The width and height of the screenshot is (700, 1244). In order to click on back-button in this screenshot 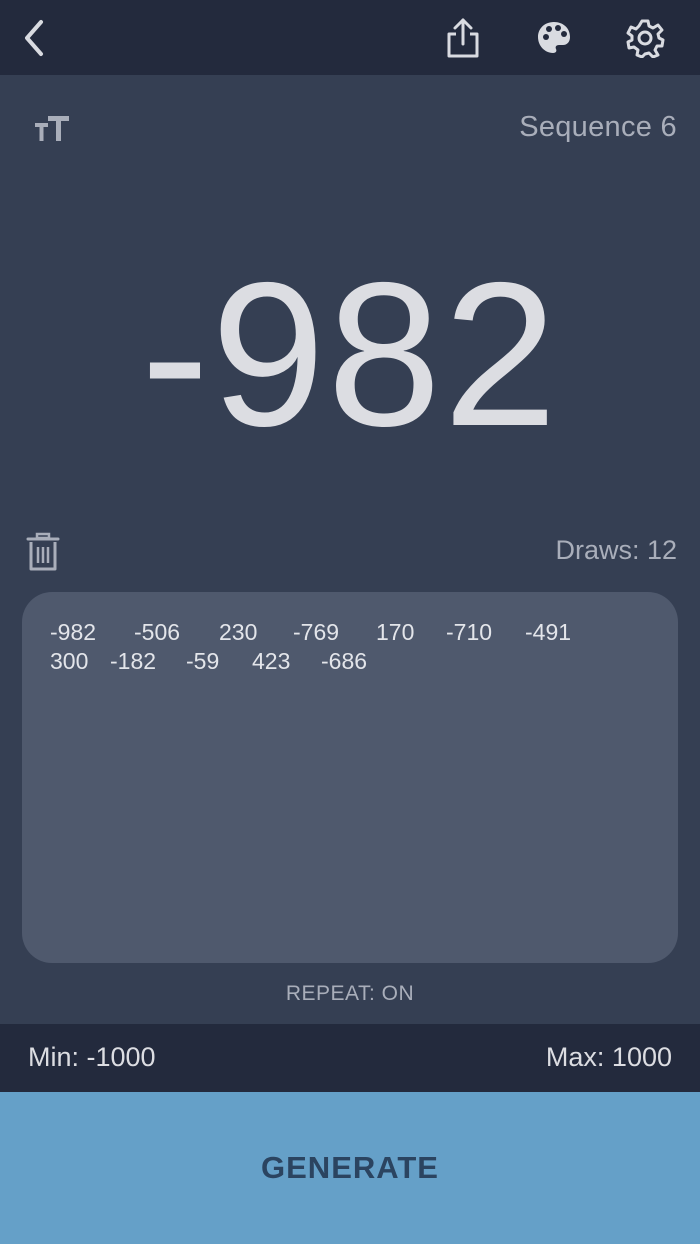, I will do `click(34, 37)`.